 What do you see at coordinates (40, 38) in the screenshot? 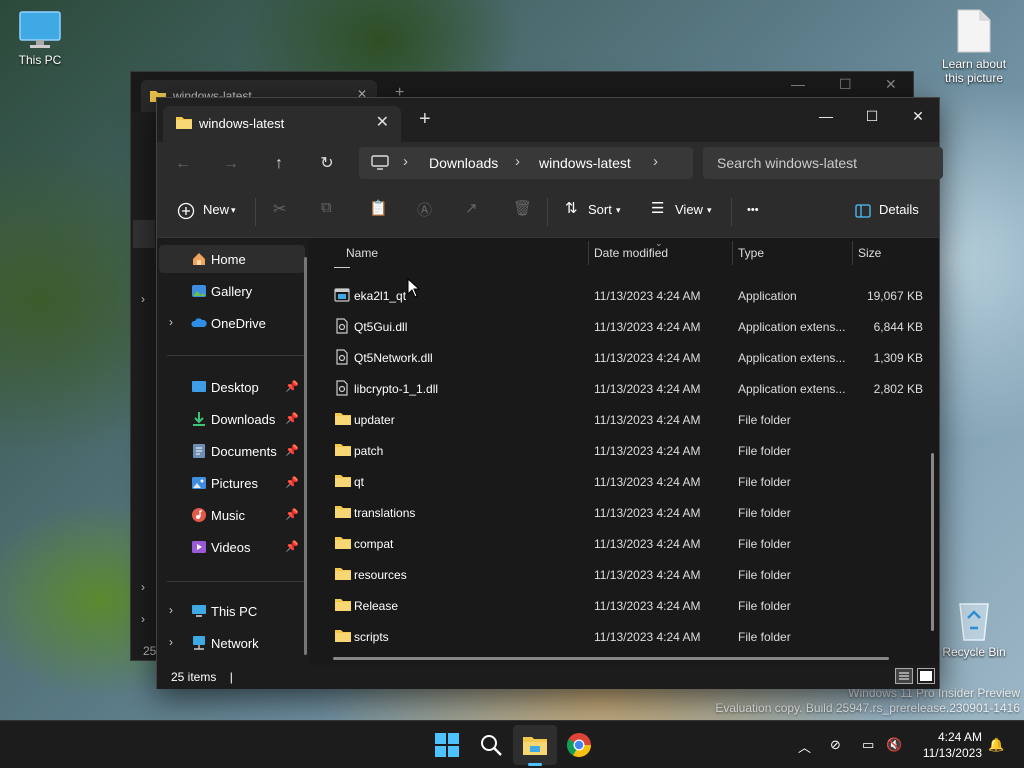
I see `desktop-icon-this-pc: This PC` at bounding box center [40, 38].